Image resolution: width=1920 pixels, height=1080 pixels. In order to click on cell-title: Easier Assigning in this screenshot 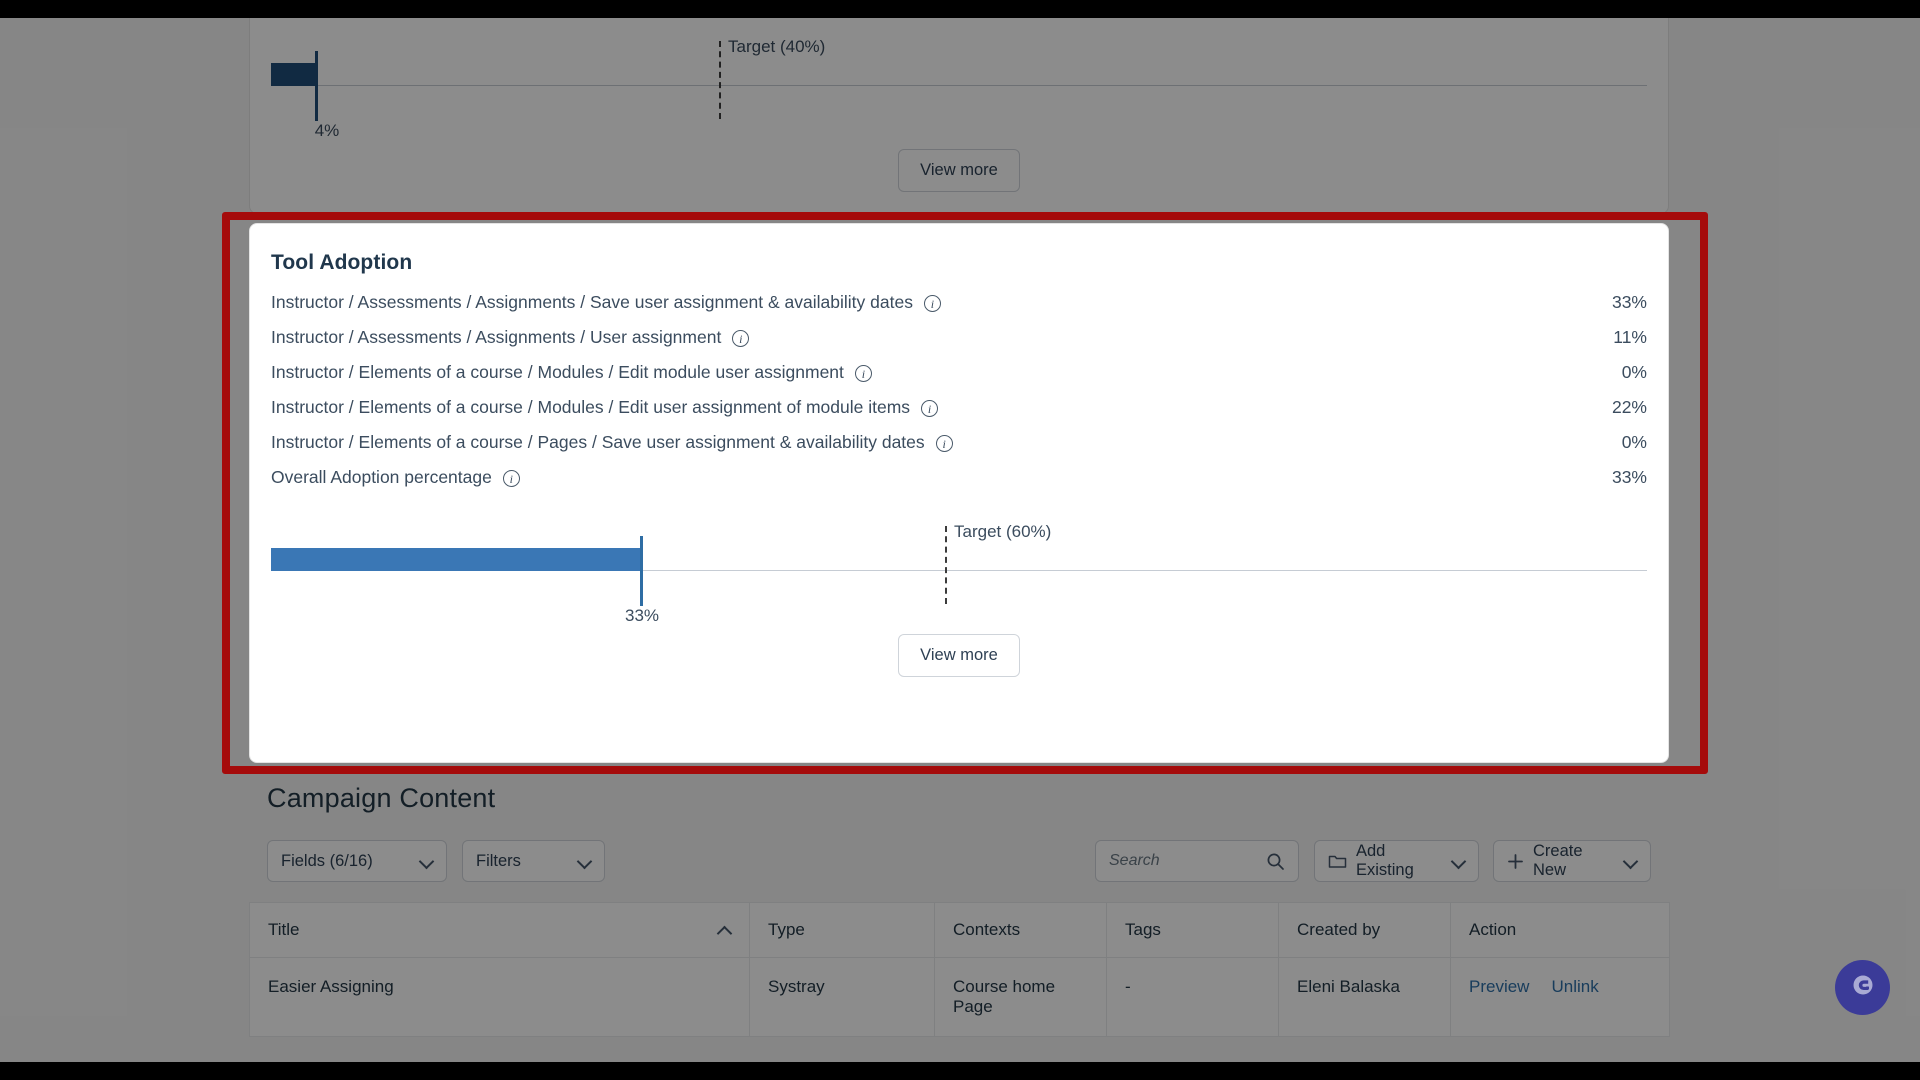, I will do `click(499, 997)`.